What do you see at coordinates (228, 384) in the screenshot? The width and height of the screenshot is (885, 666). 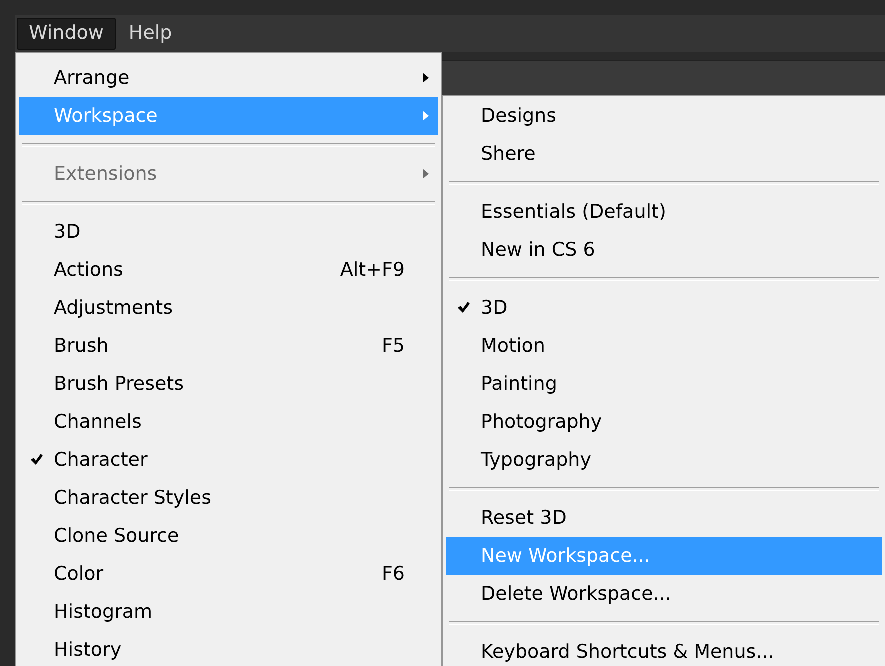 I see `menu-item: Brush Presets` at bounding box center [228, 384].